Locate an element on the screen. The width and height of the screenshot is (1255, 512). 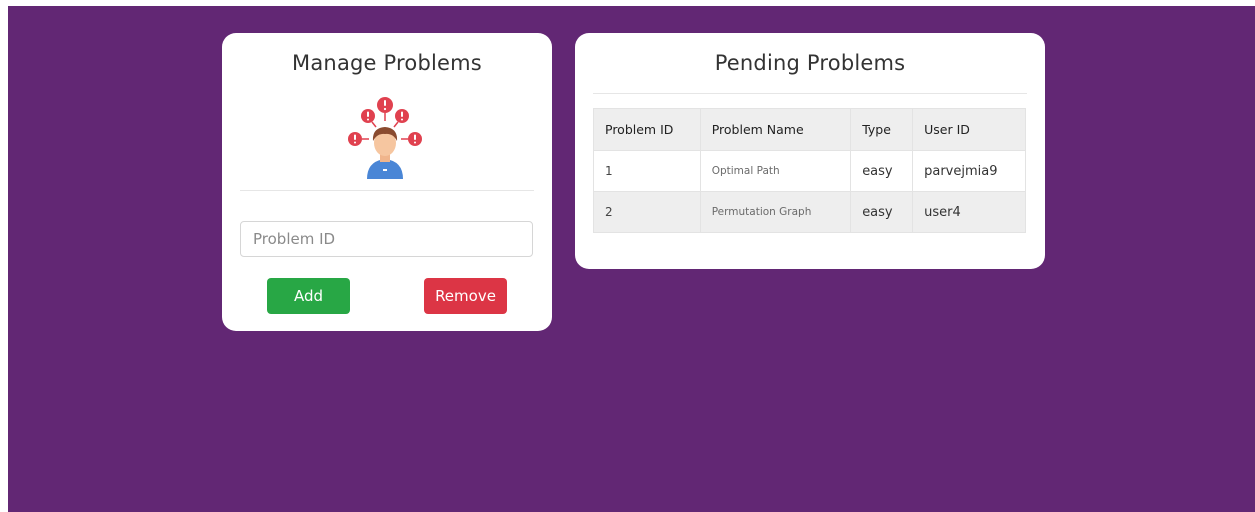
cell-problem-id: 2 is located at coordinates (647, 212).